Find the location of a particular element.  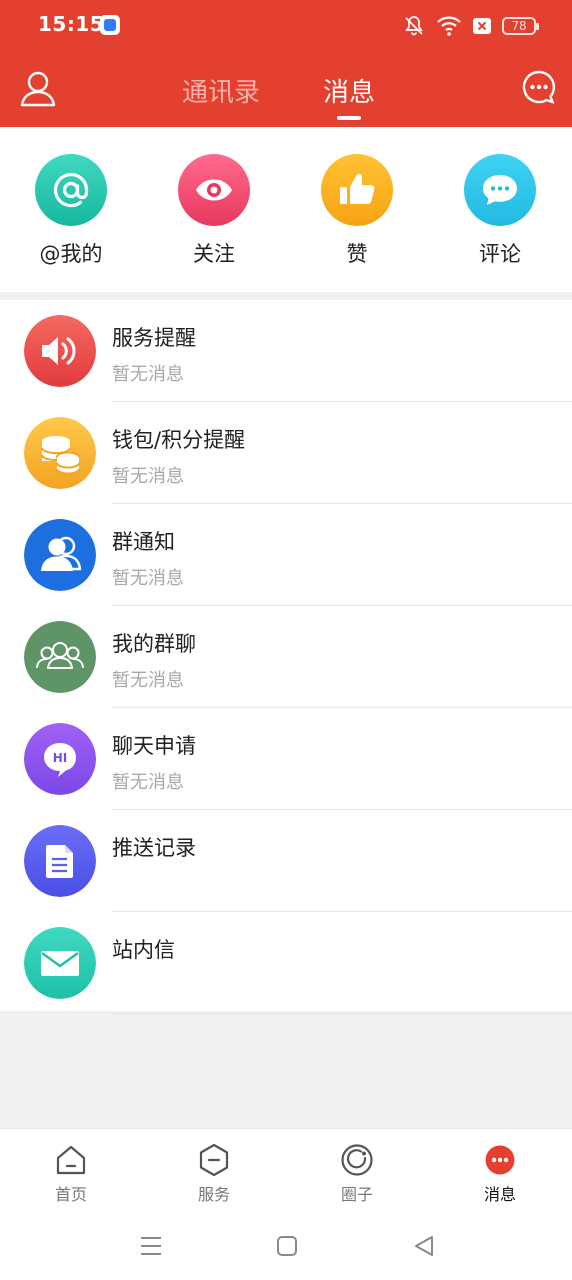

quick-action-at-me: @我的 is located at coordinates (71, 211).